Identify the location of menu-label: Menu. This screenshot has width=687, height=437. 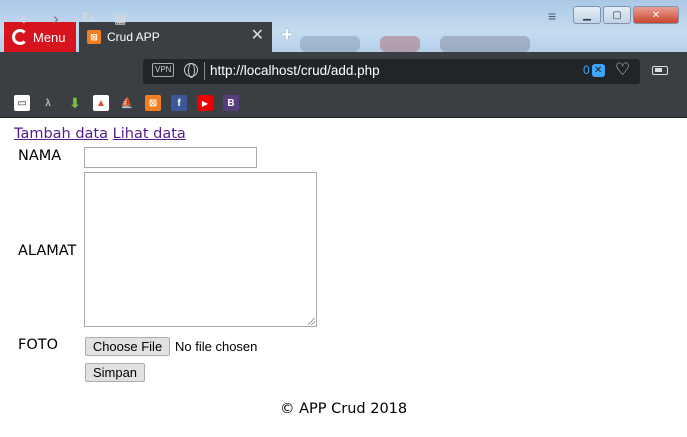
(49, 37).